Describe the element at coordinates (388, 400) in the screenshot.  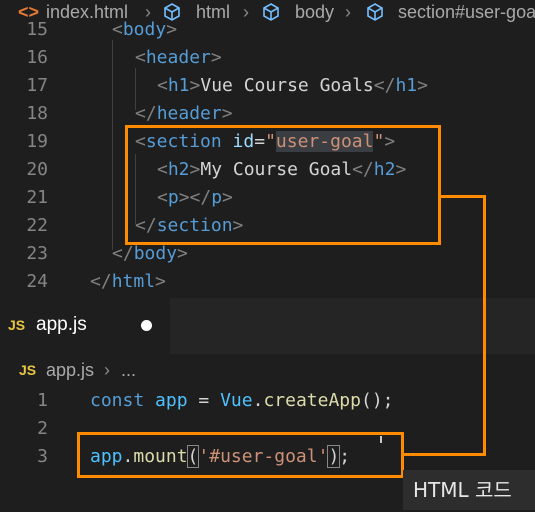
I see `terminator: ;` at that location.